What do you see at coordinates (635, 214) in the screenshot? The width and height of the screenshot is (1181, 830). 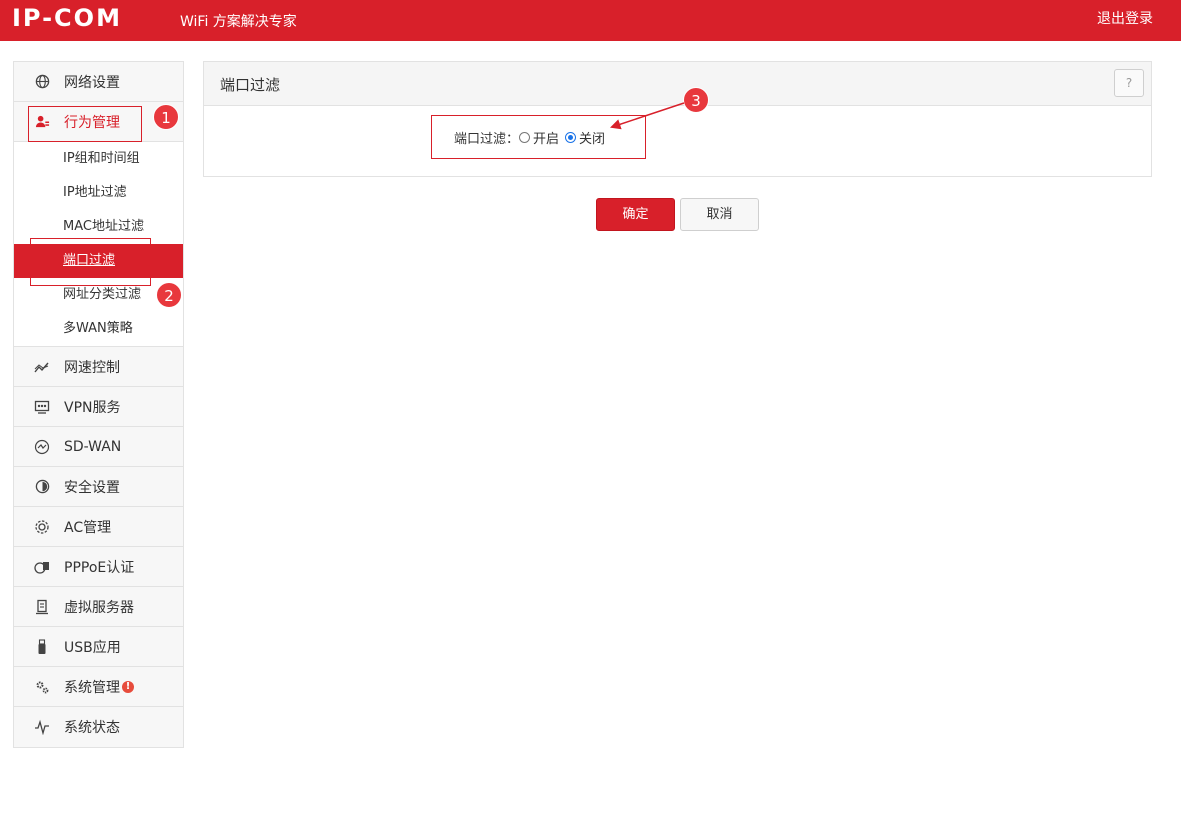 I see `confirm-button: 确定` at bounding box center [635, 214].